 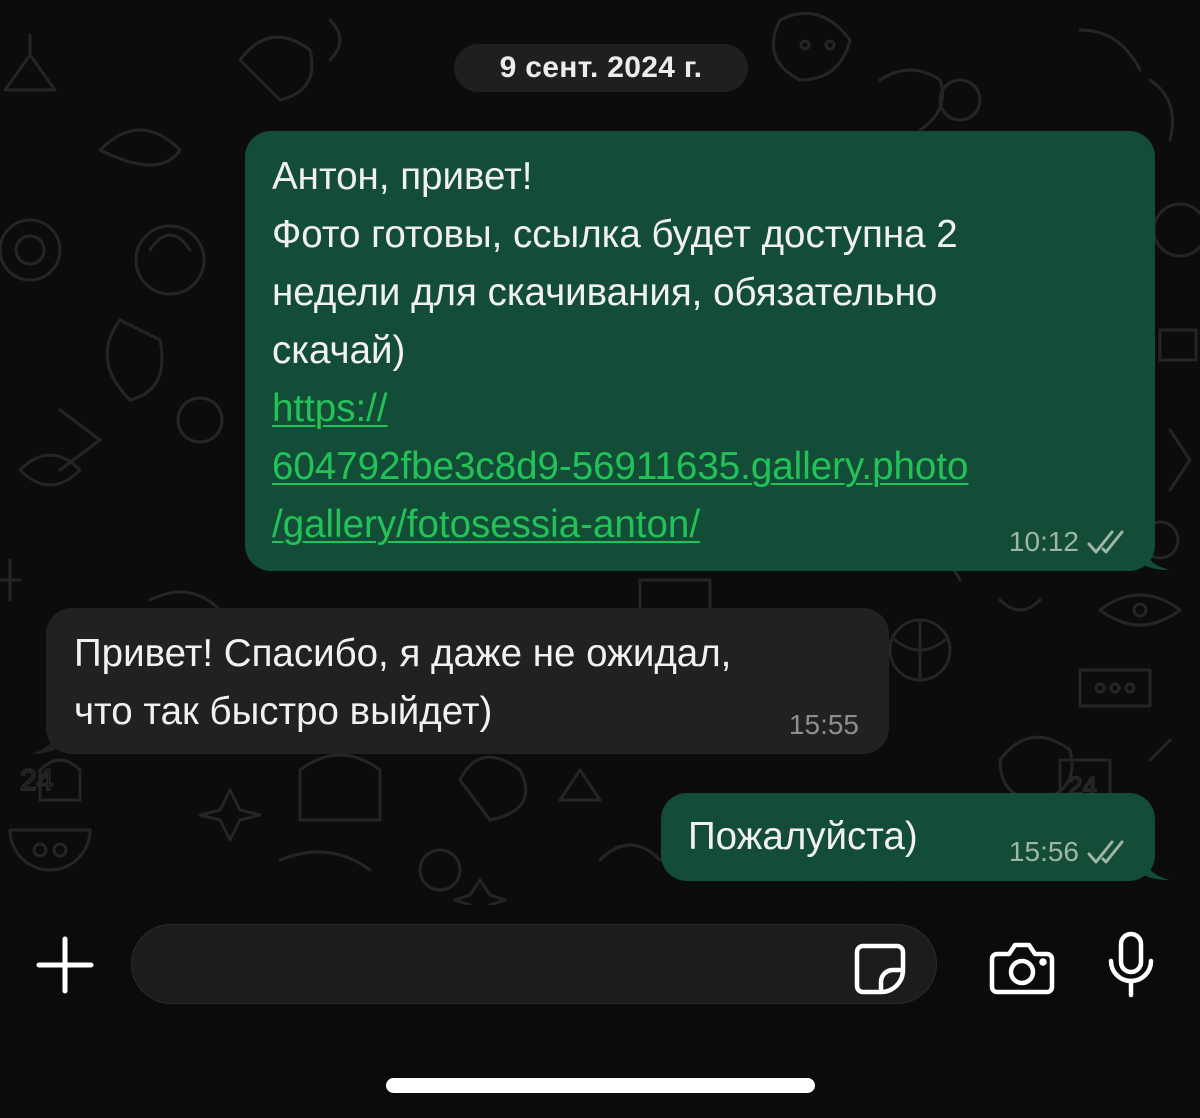 What do you see at coordinates (339, 350) in the screenshot?
I see `message-text-line: скачай)` at bounding box center [339, 350].